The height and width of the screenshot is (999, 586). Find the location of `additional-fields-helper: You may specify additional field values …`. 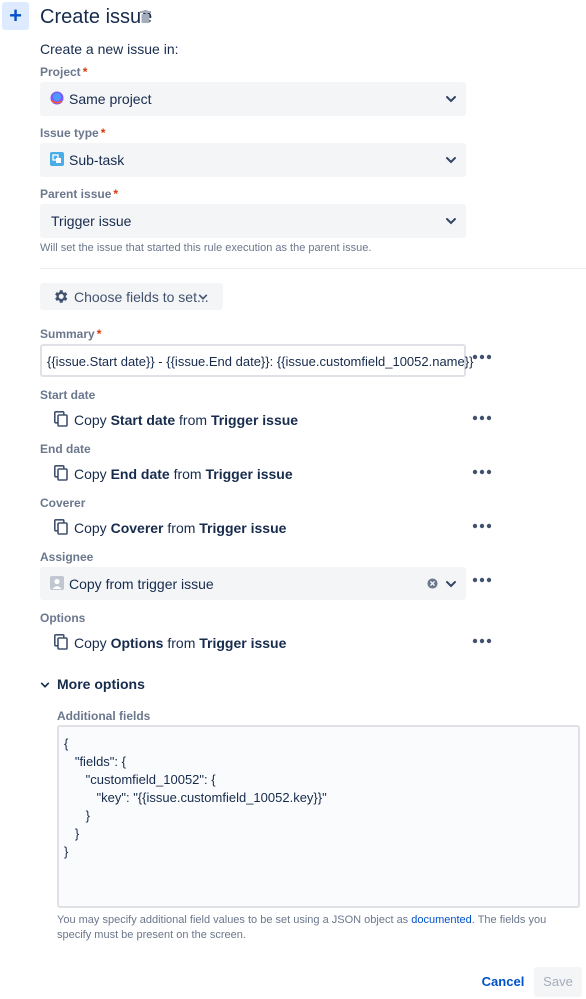

additional-fields-helper: You may specify additional field values … is located at coordinates (302, 927).